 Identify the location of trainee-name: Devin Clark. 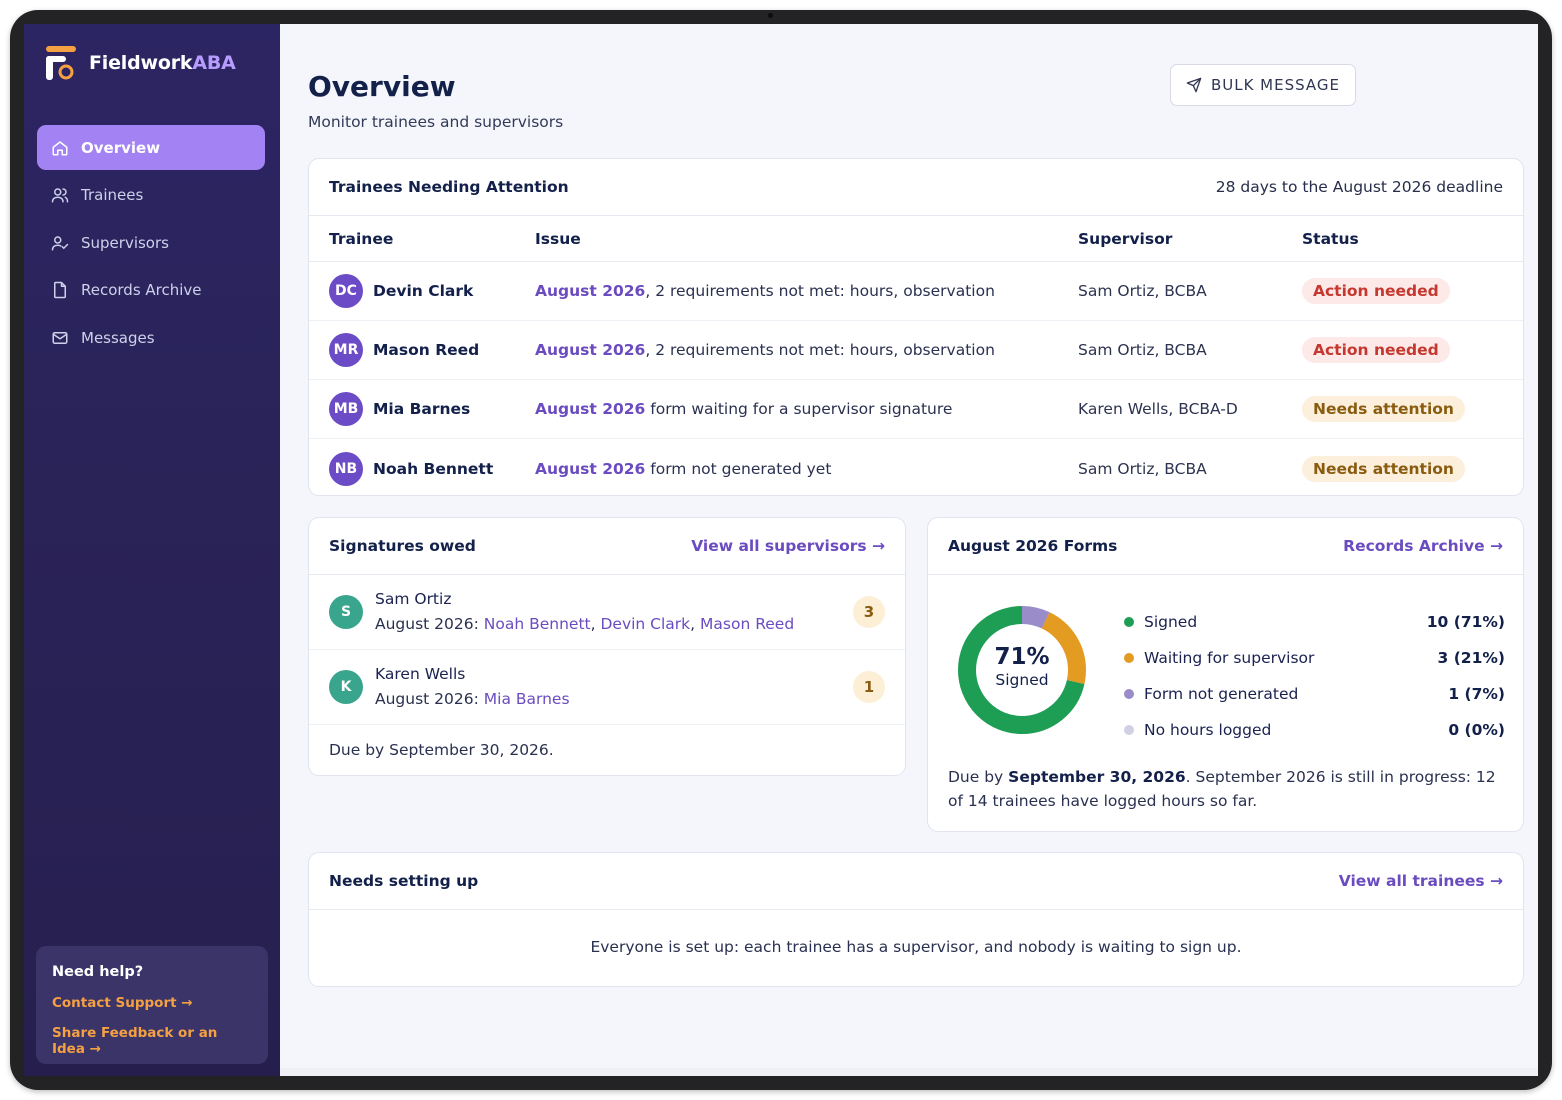
(423, 291).